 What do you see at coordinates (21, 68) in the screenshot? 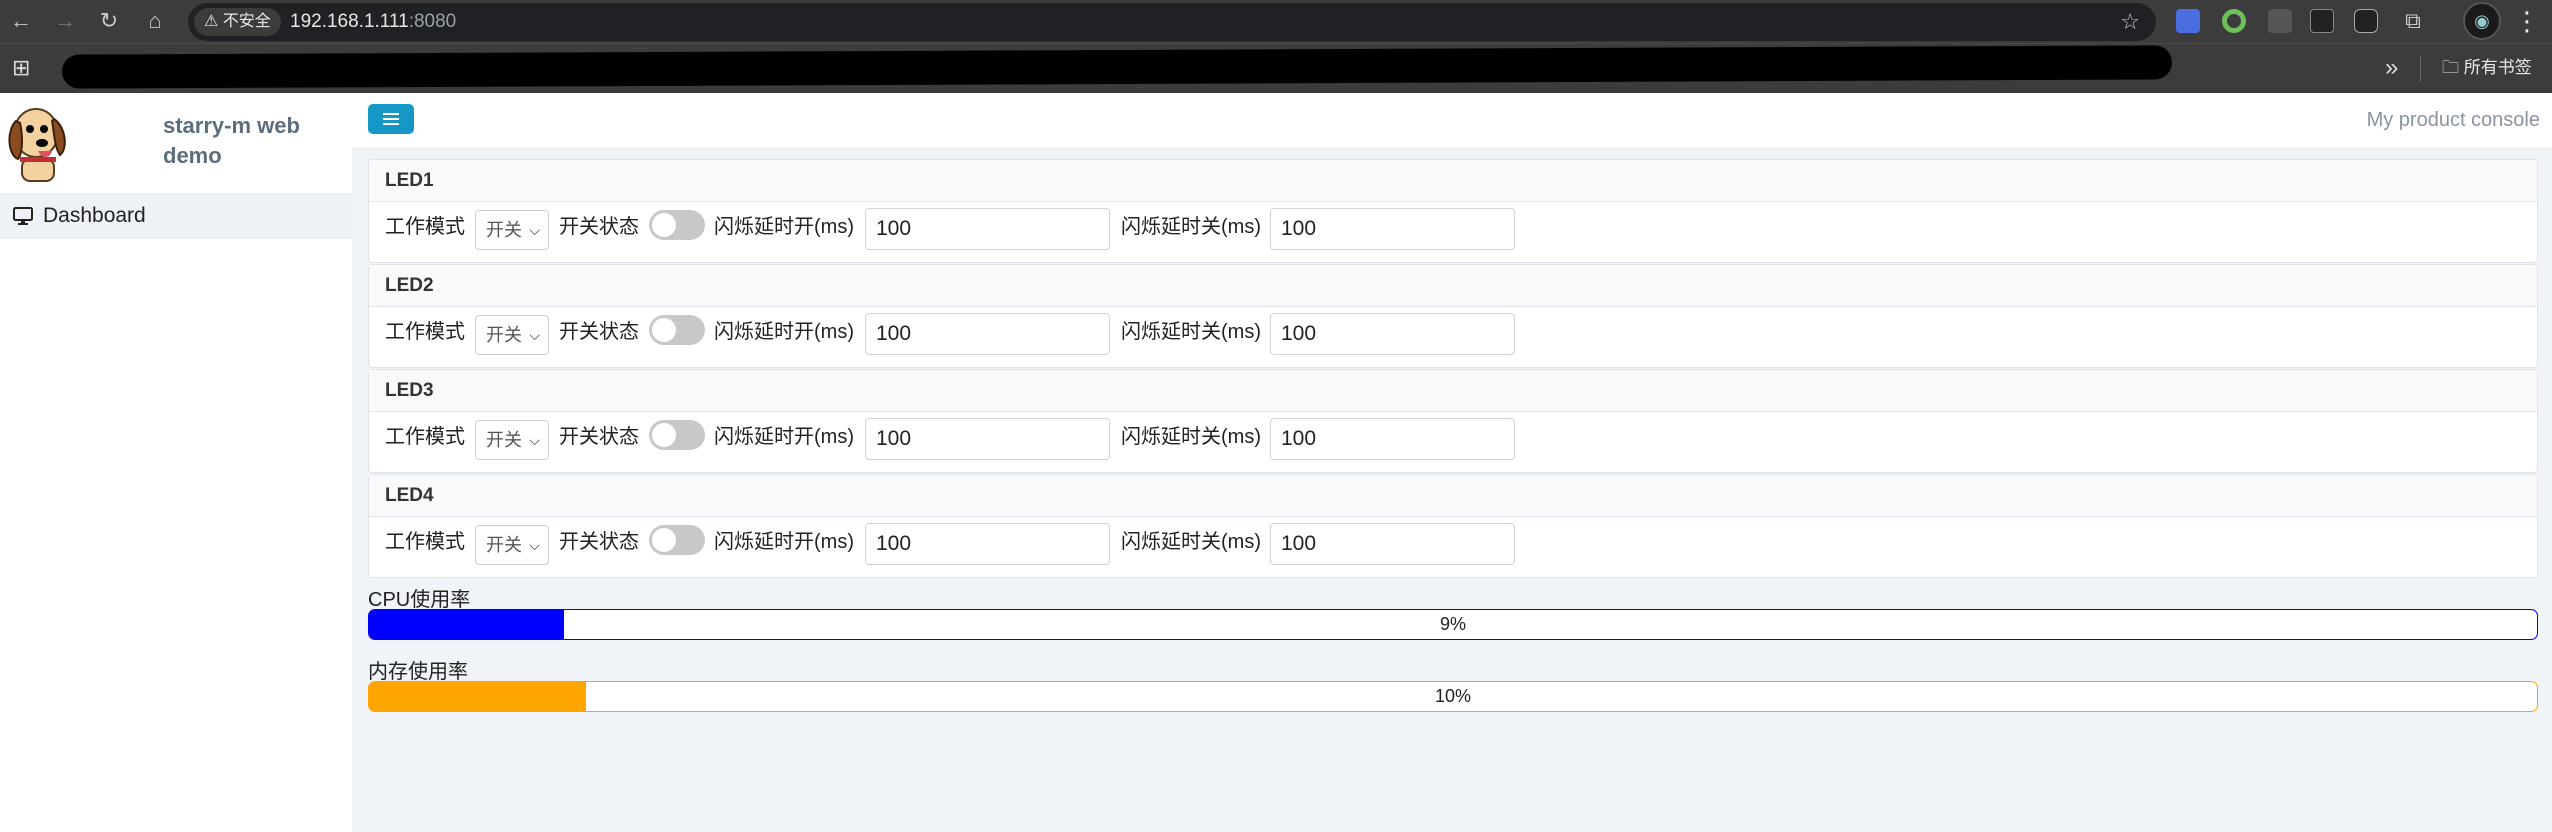
I see `apps-grid-icon: ⊞` at bounding box center [21, 68].